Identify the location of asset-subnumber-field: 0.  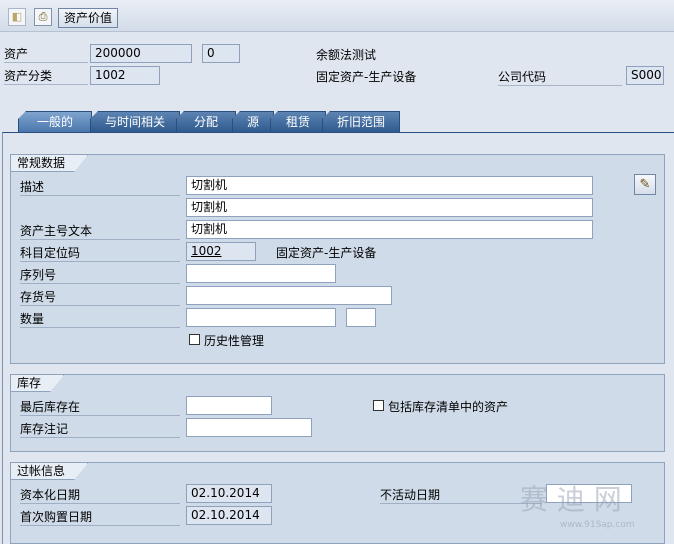
(221, 53).